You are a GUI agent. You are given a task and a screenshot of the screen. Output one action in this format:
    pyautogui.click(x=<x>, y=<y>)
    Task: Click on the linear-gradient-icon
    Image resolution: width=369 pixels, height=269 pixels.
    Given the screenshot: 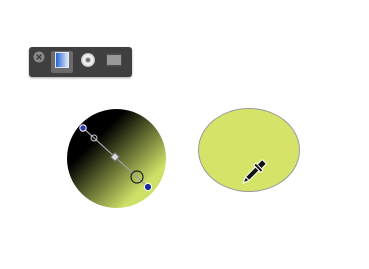 What is the action you would take?
    pyautogui.click(x=62, y=62)
    